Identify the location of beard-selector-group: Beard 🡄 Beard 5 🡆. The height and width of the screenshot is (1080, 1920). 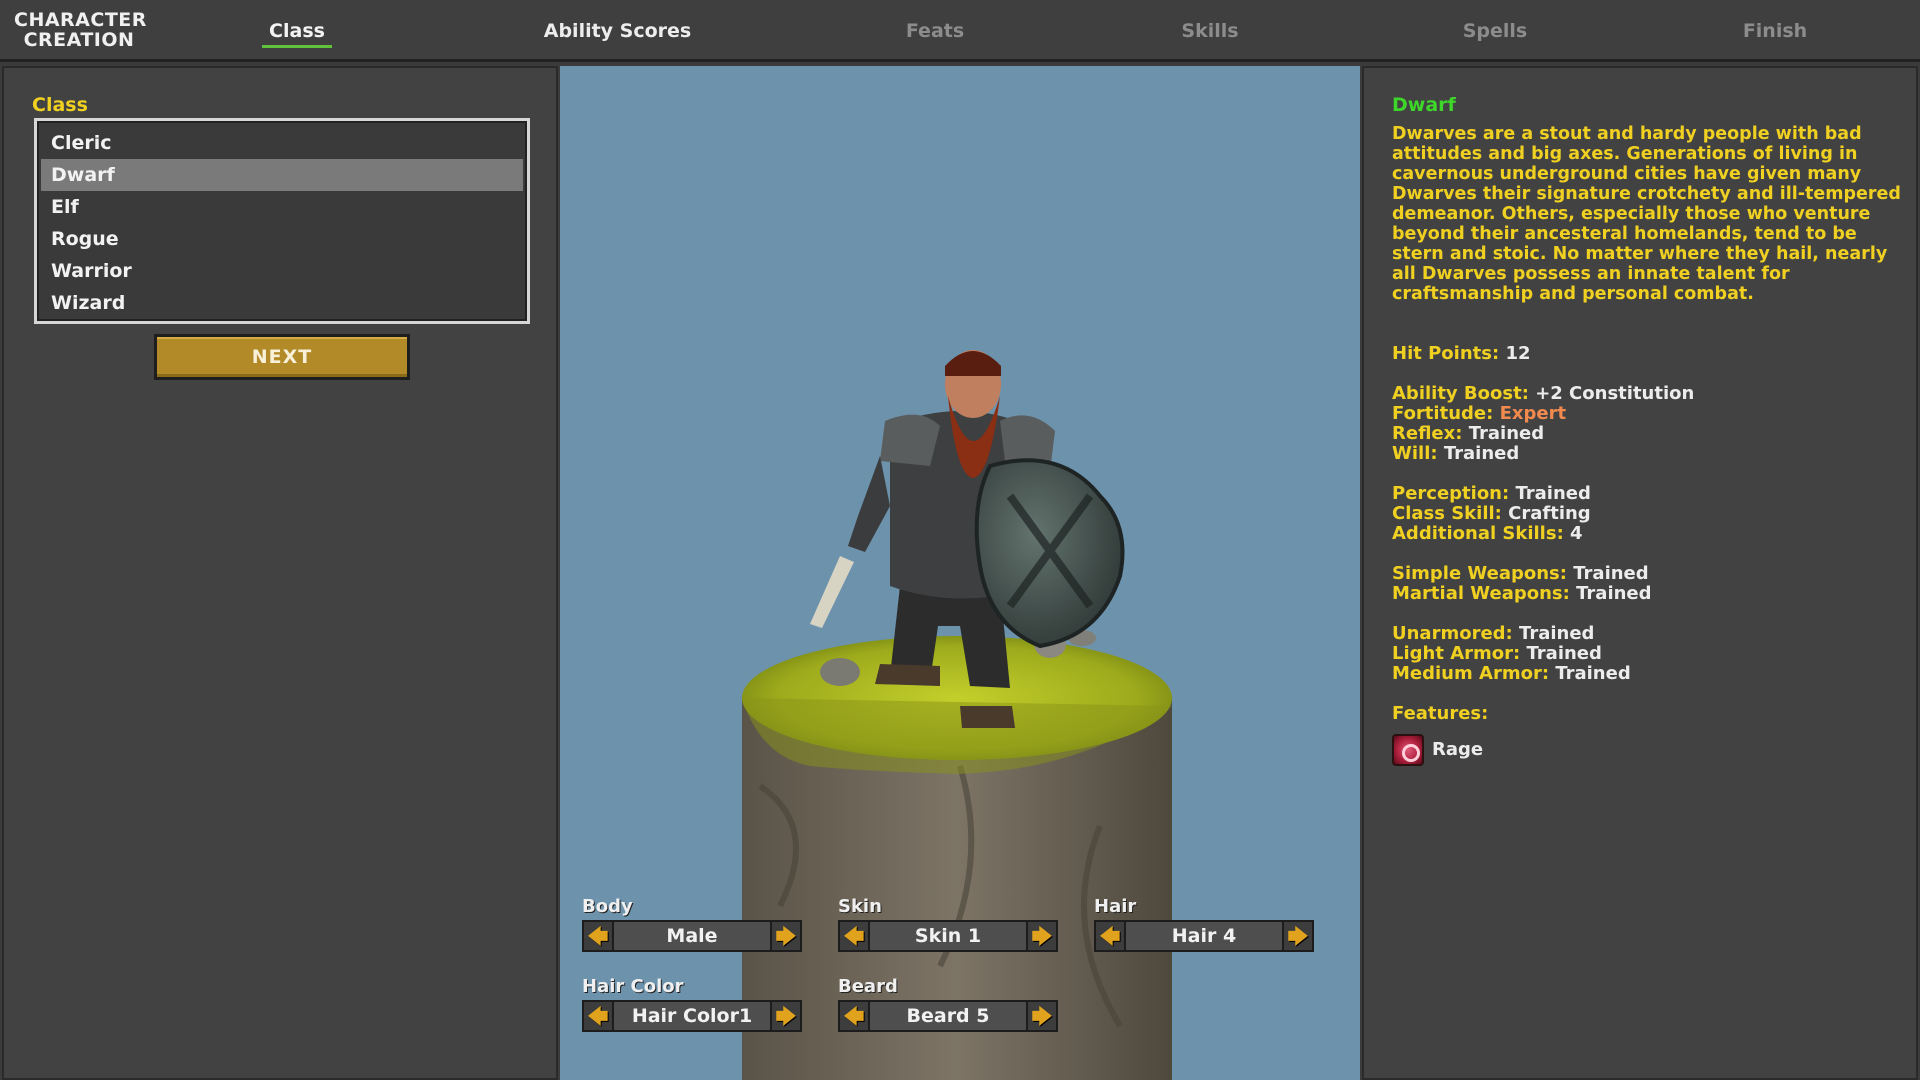
(948, 1004).